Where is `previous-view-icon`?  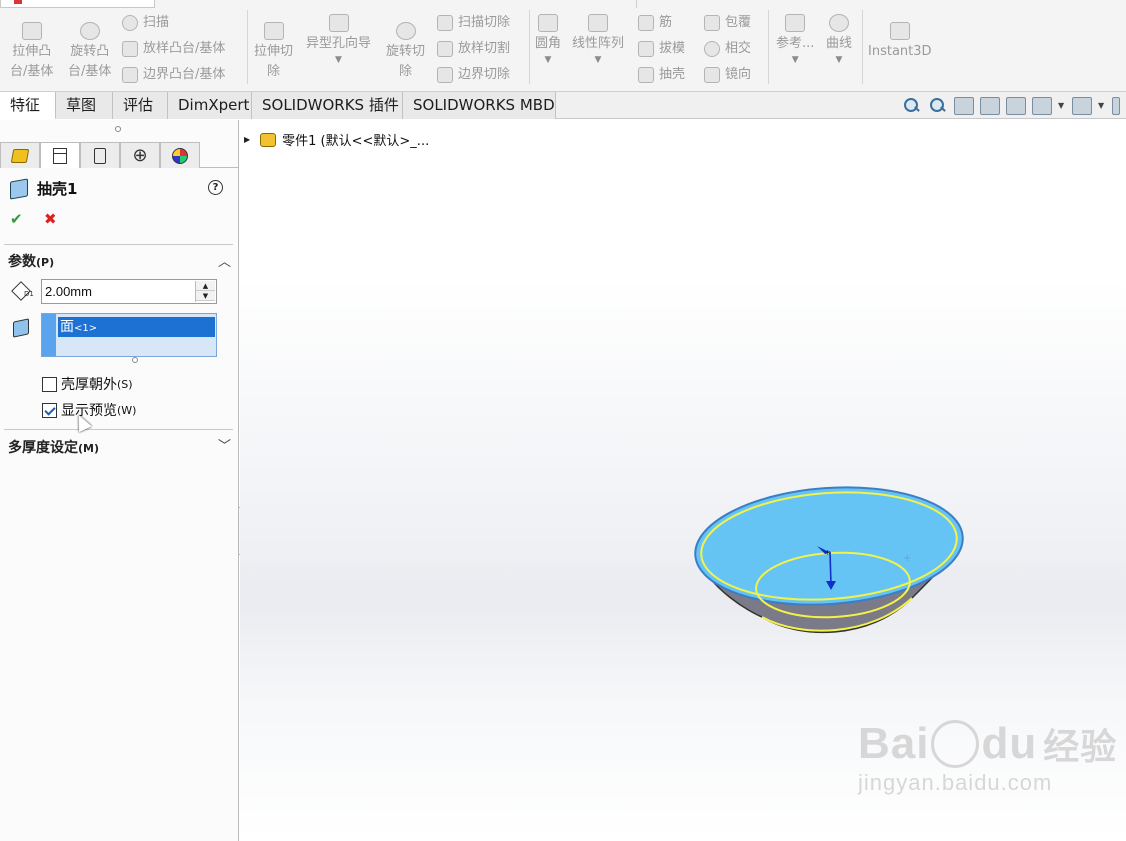
previous-view-icon is located at coordinates (964, 106).